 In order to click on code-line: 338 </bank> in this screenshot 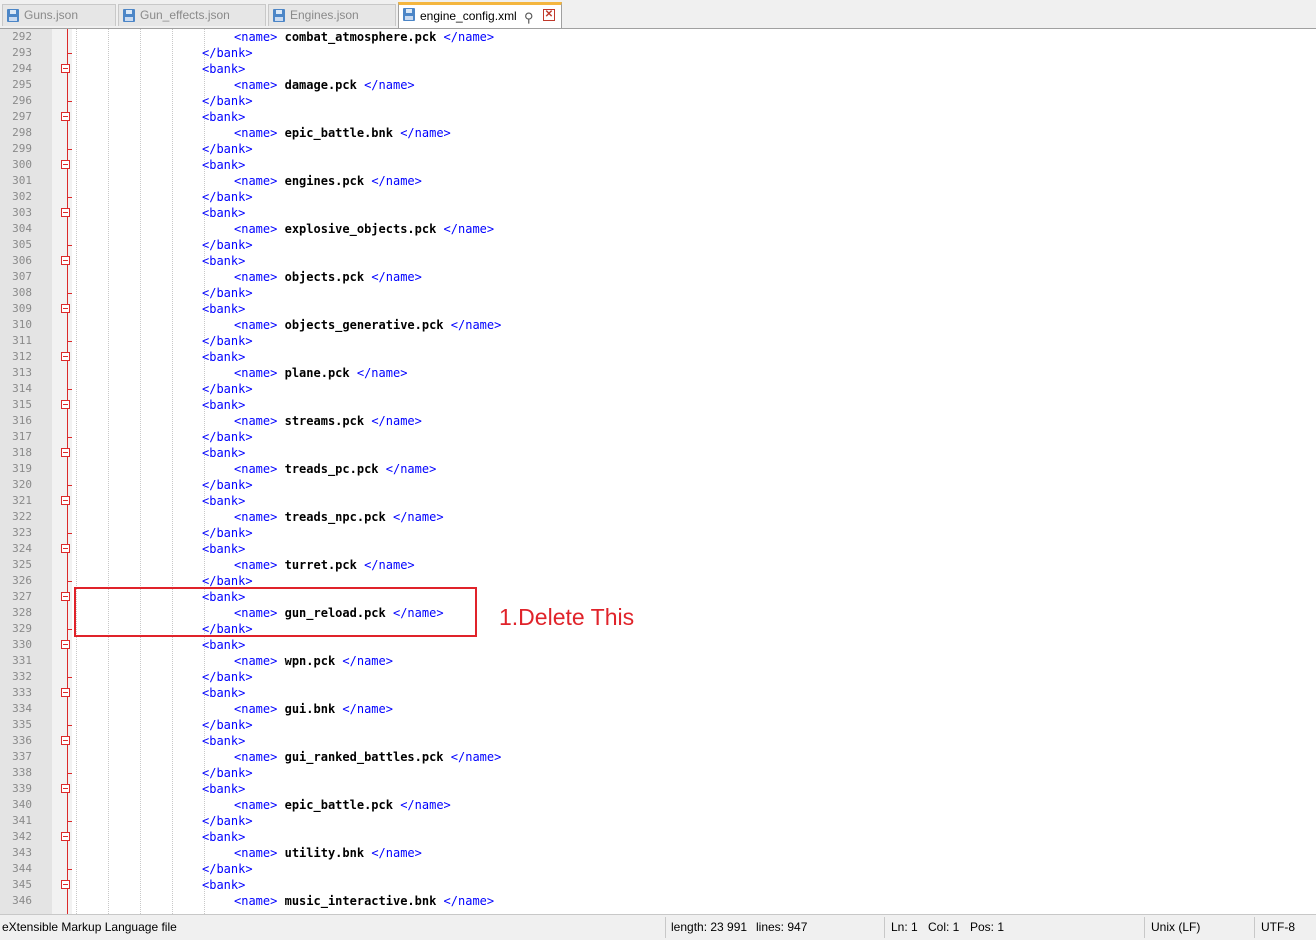, I will do `click(658, 773)`.